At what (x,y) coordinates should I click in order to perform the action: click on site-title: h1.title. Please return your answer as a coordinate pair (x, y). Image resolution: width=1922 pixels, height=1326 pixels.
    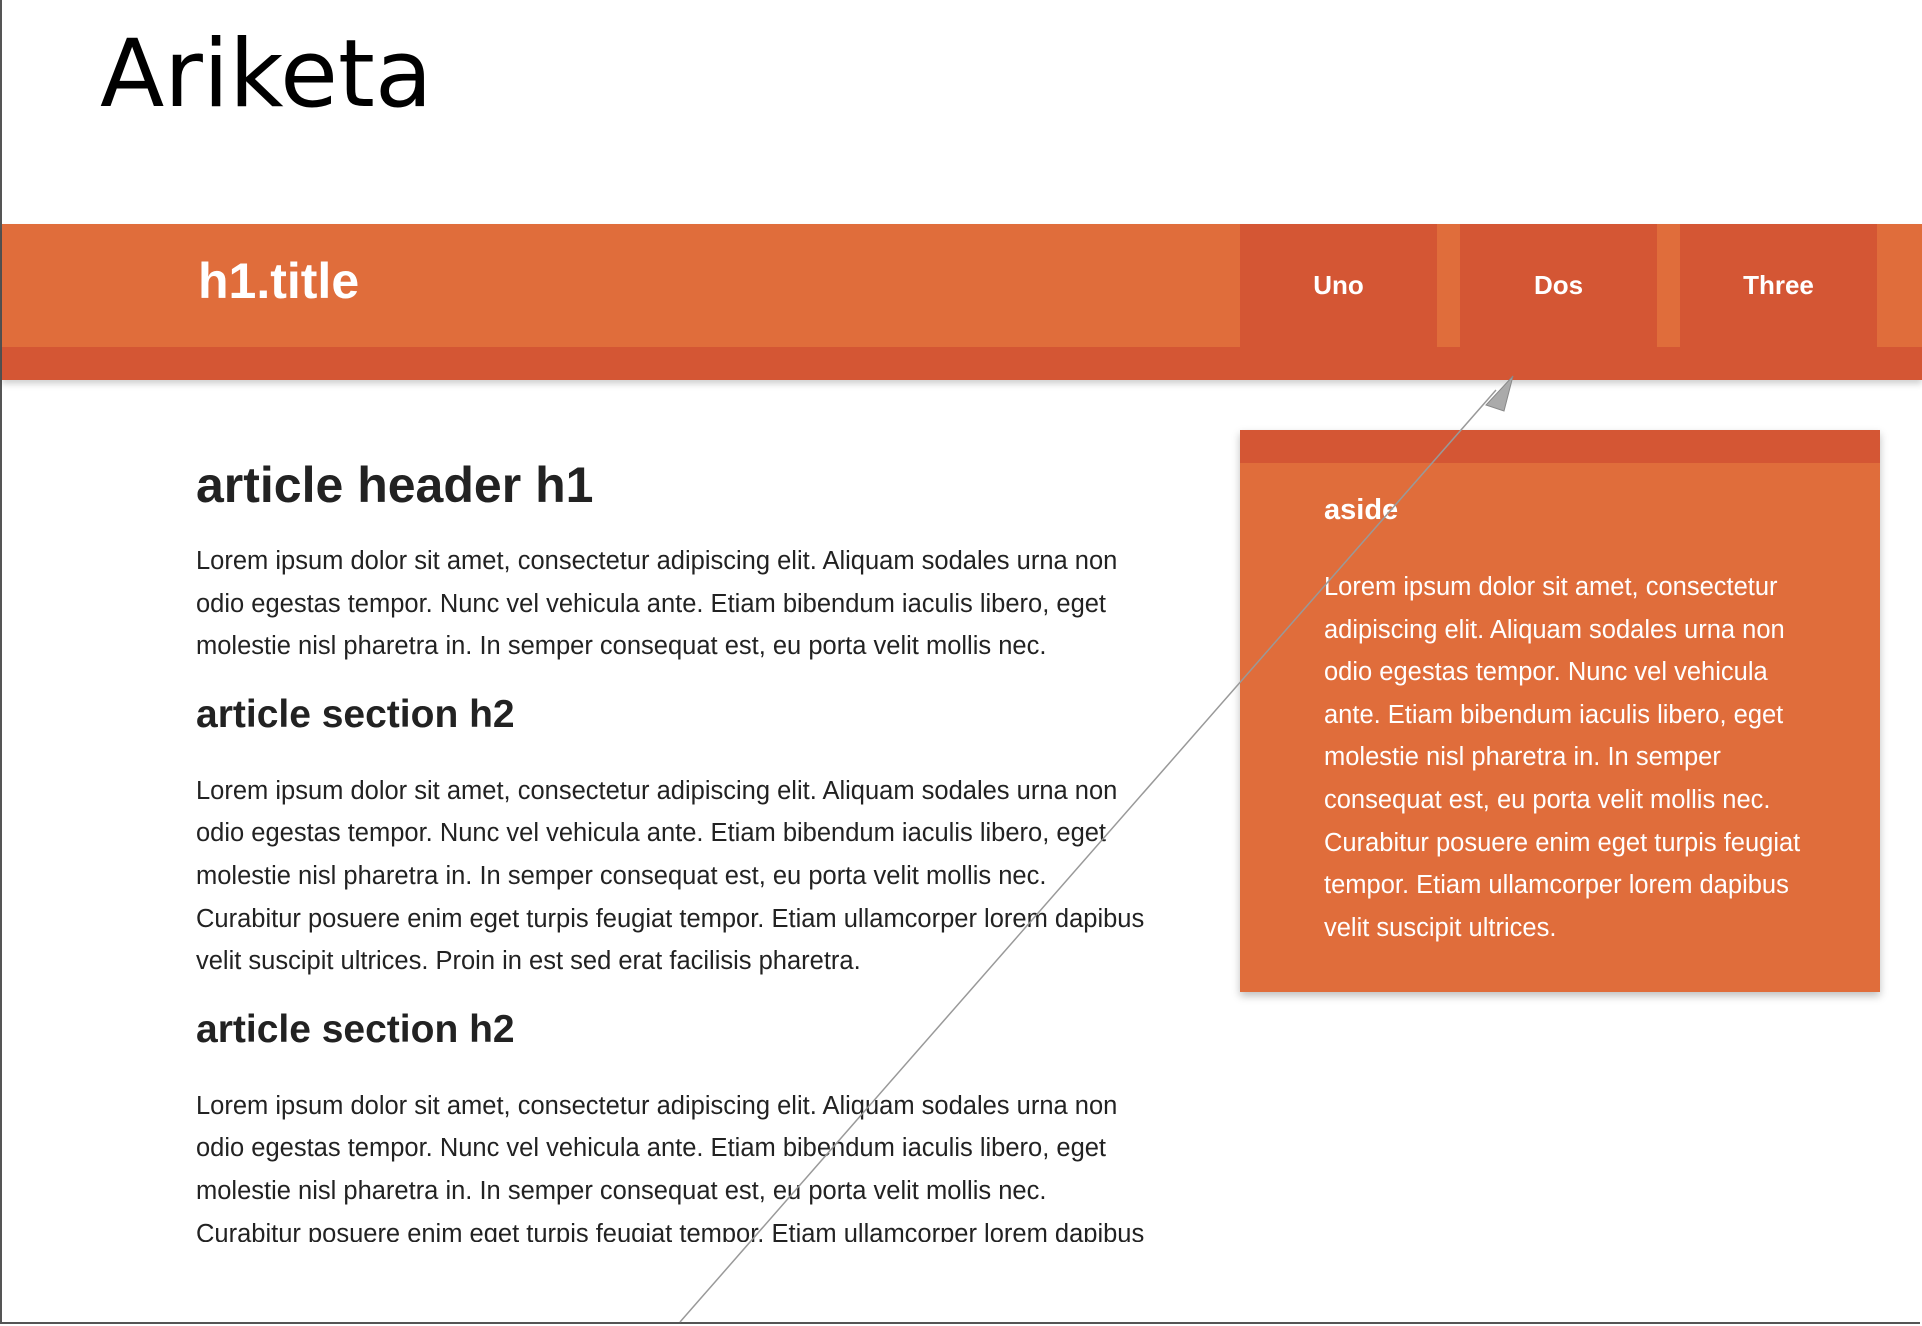
    Looking at the image, I should click on (279, 281).